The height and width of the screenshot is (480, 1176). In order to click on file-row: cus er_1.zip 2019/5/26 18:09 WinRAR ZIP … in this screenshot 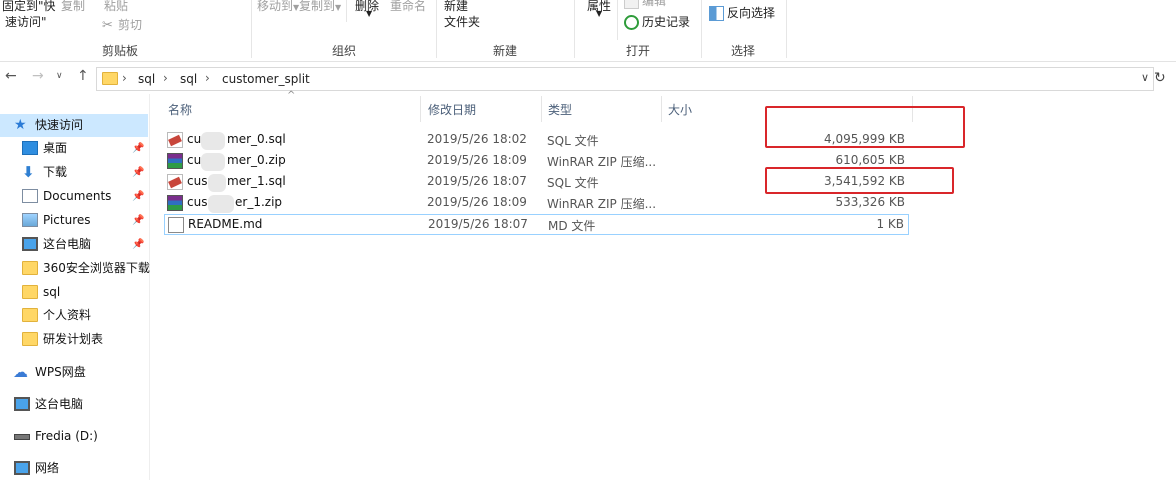, I will do `click(536, 203)`.